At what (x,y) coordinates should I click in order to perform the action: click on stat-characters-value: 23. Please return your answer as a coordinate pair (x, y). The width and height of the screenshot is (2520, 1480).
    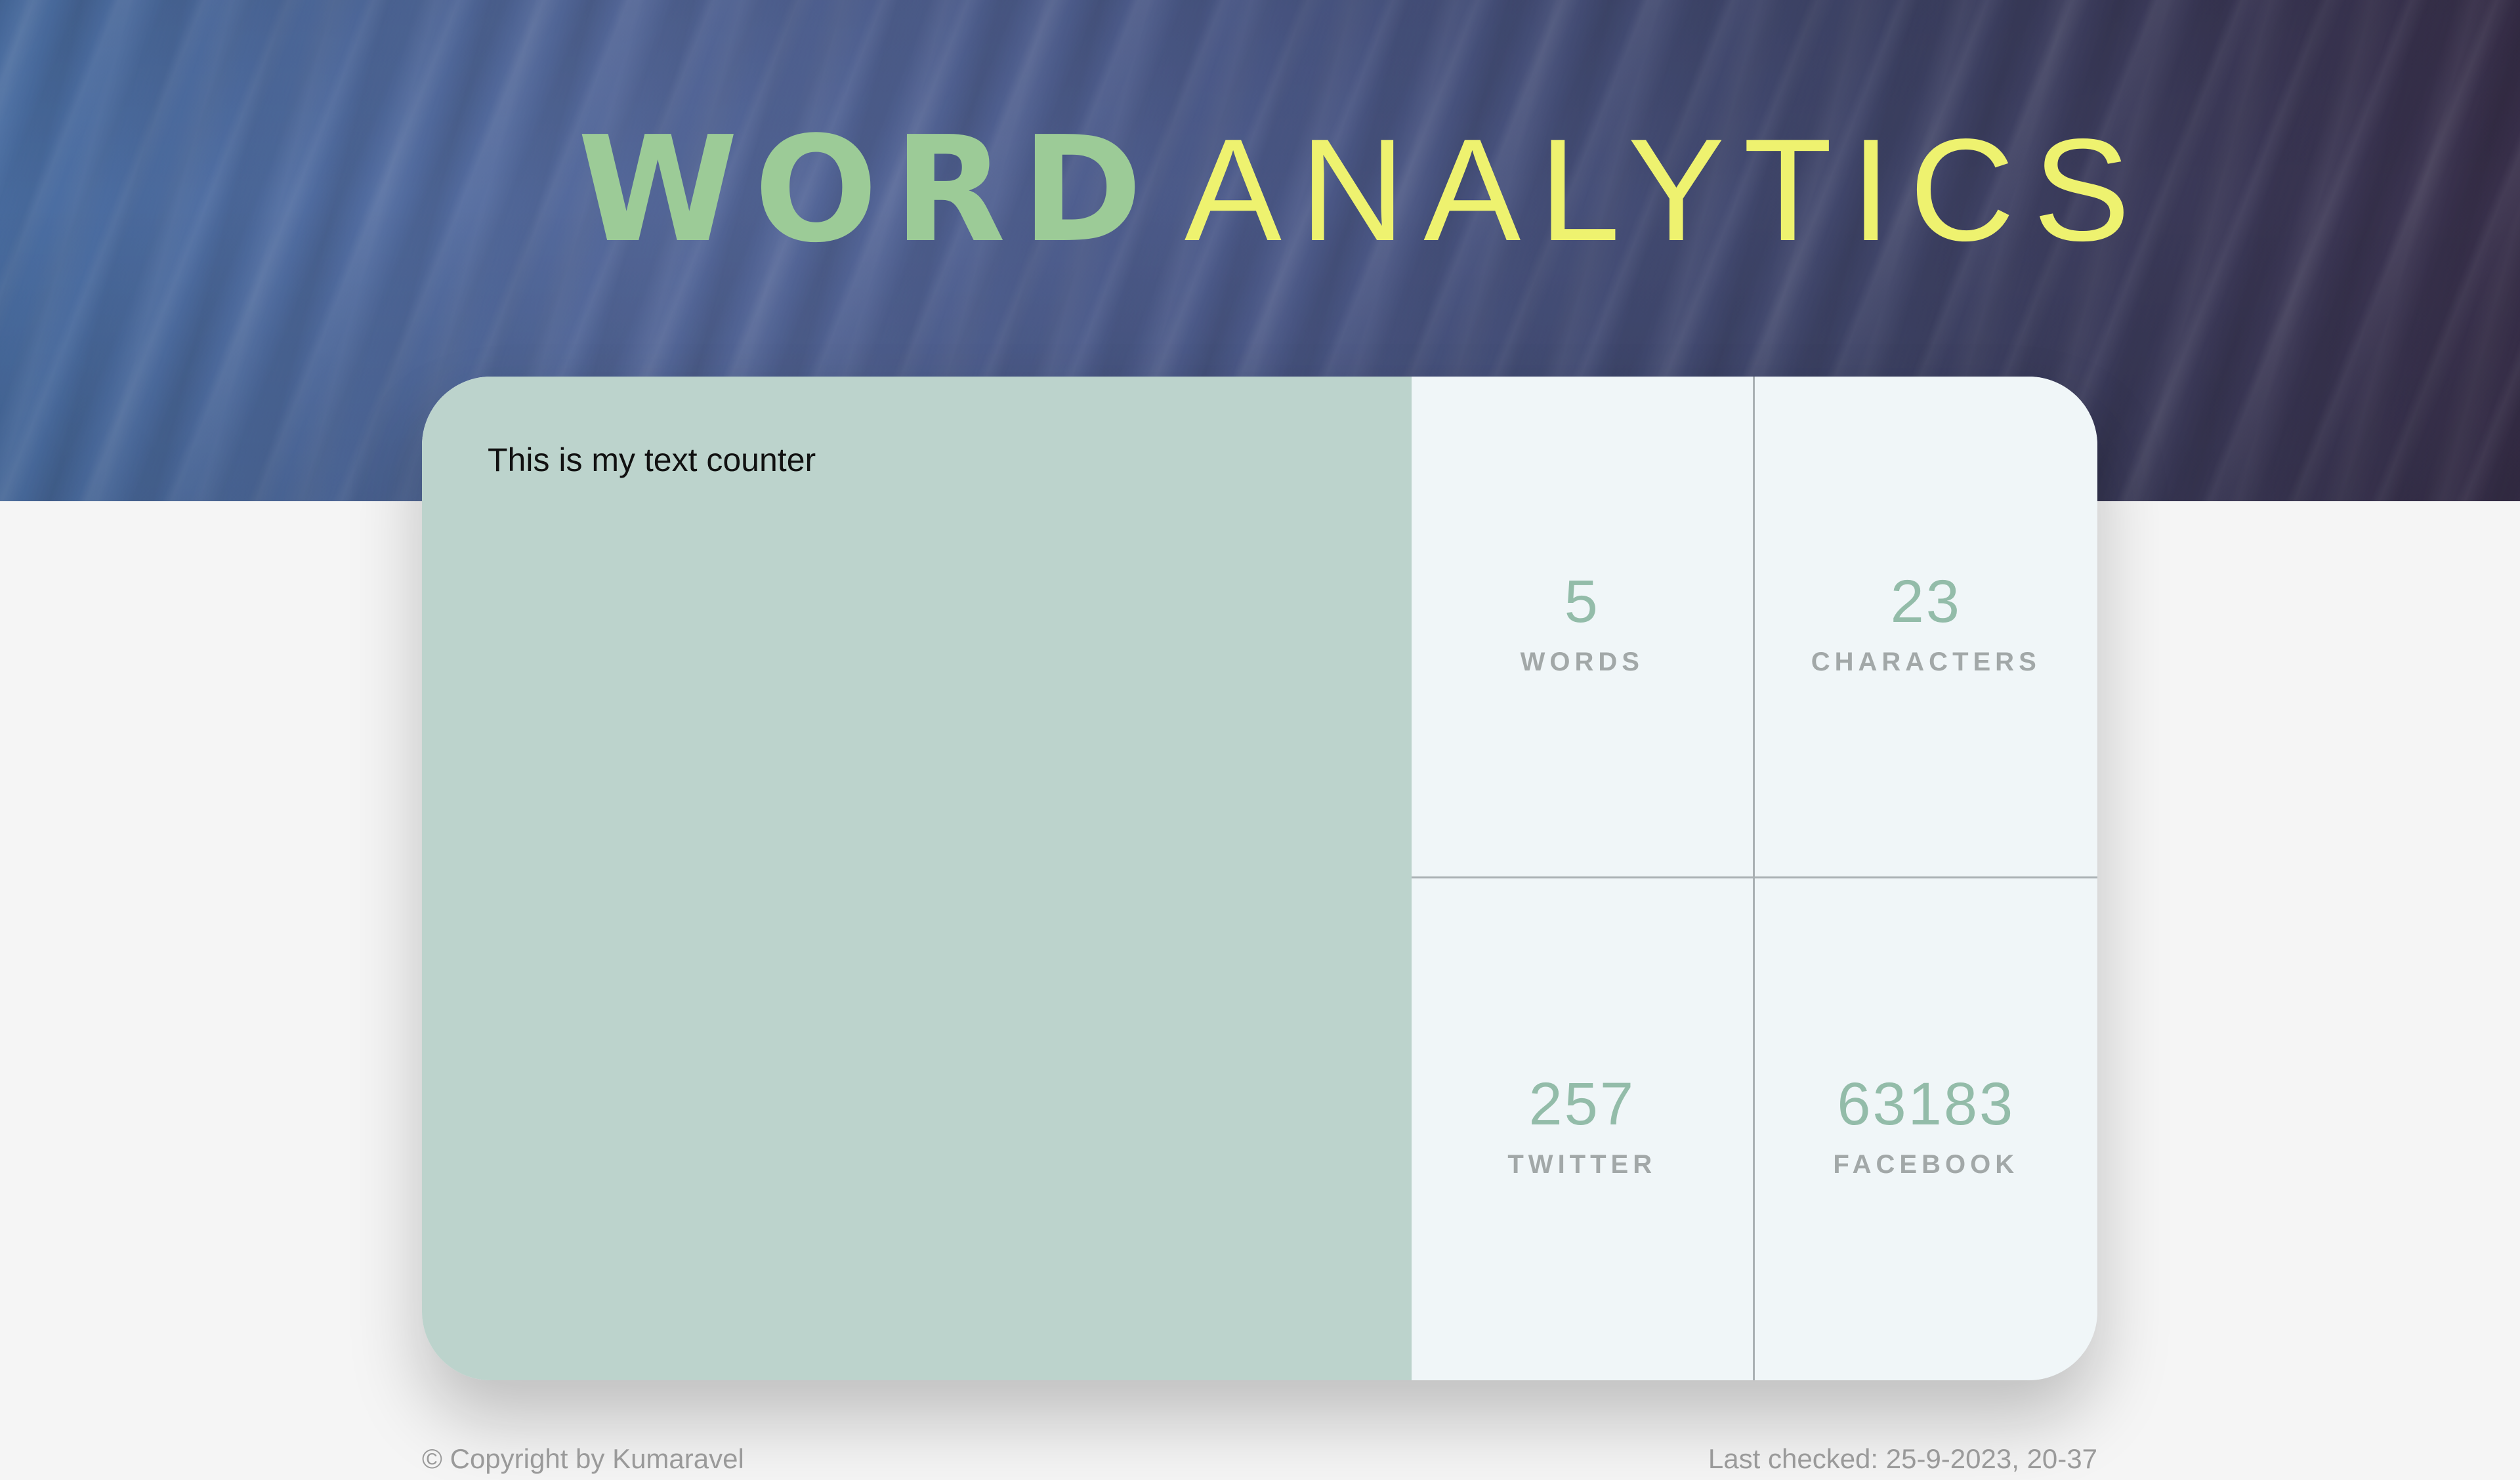
    Looking at the image, I should click on (1926, 601).